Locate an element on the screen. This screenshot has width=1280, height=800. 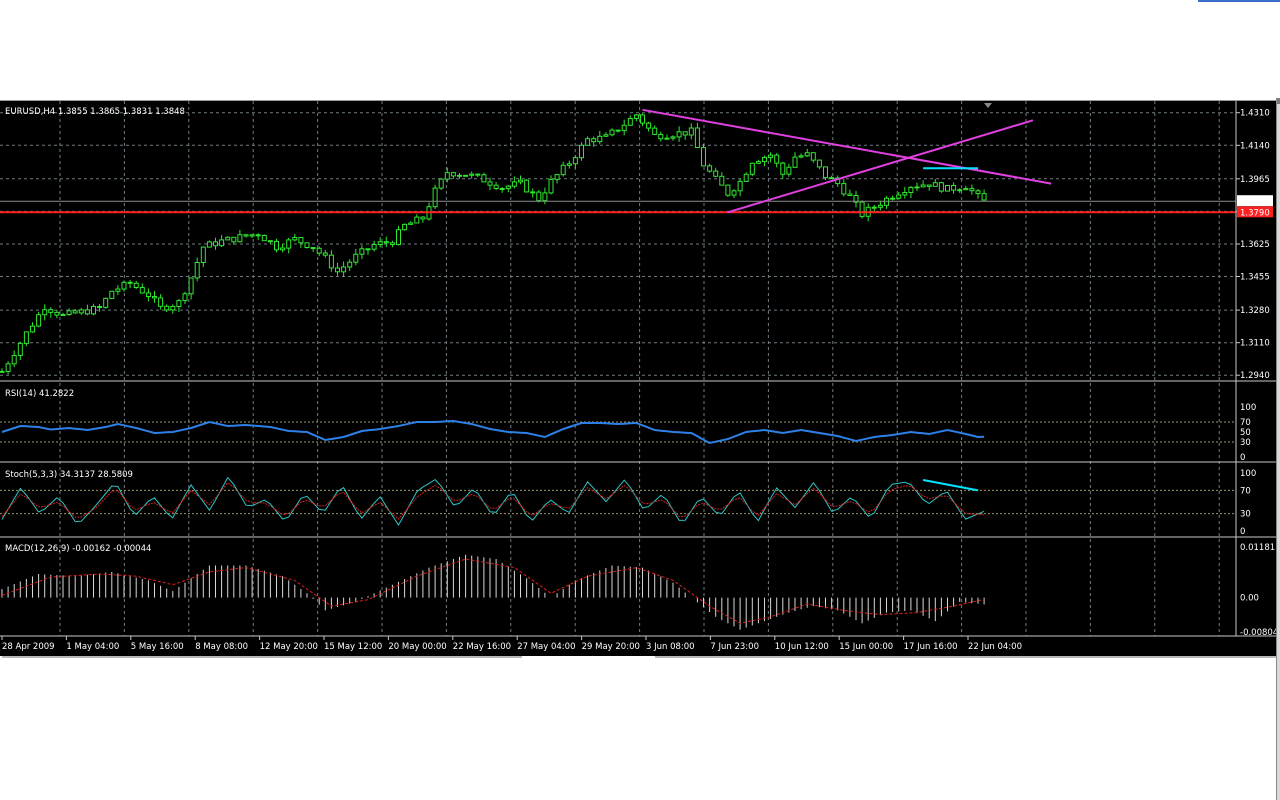
price-tick-label: 1.3625 is located at coordinates (1255, 245).